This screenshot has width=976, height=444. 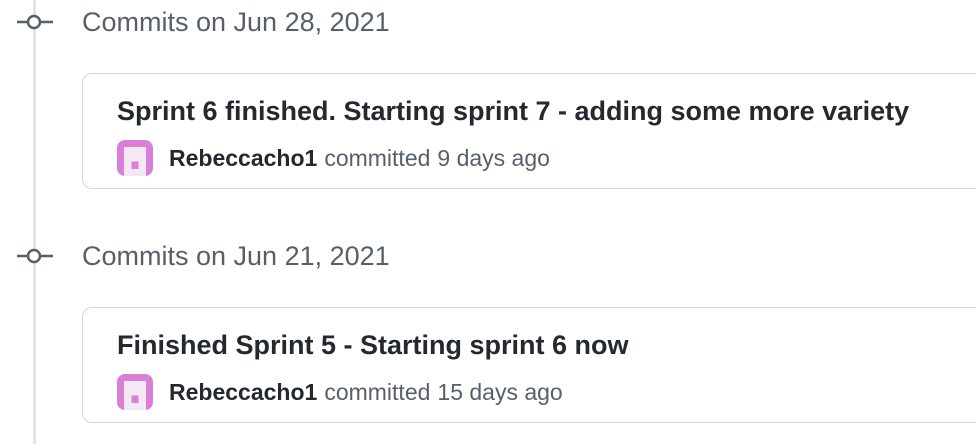 I want to click on timeline-line, so click(x=34, y=222).